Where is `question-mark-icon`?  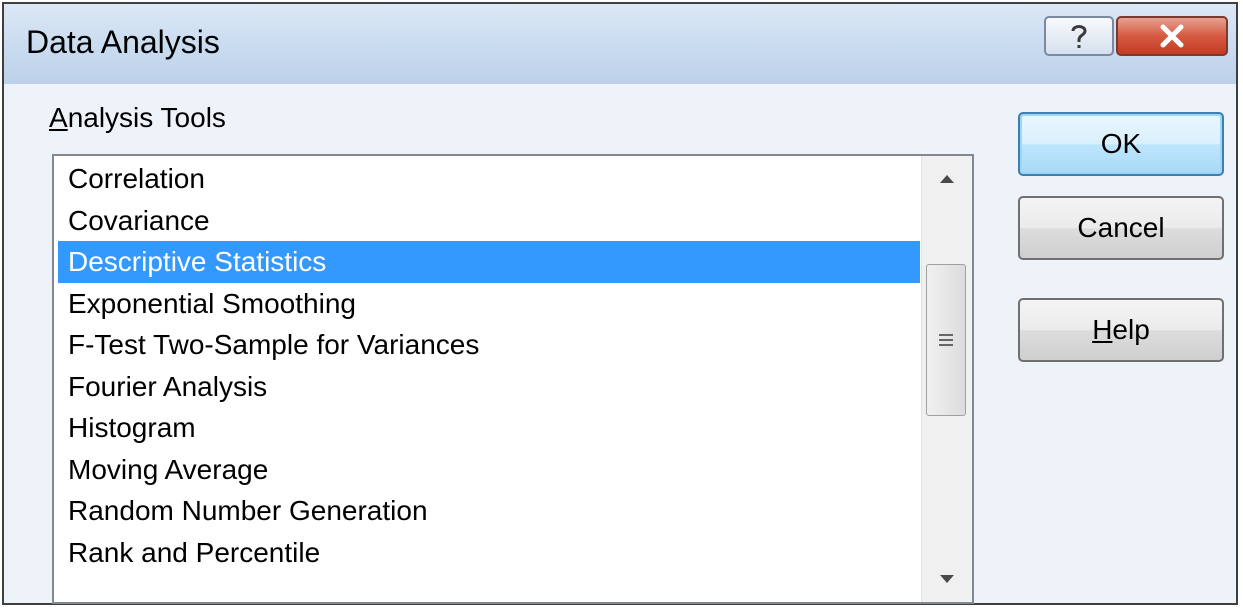 question-mark-icon is located at coordinates (1079, 36).